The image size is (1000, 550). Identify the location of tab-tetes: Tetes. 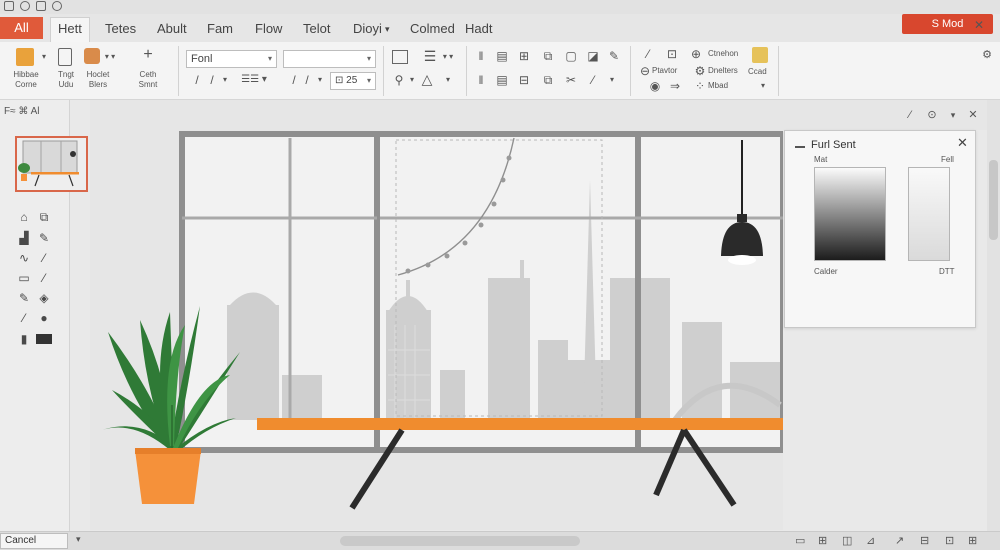
(120, 29).